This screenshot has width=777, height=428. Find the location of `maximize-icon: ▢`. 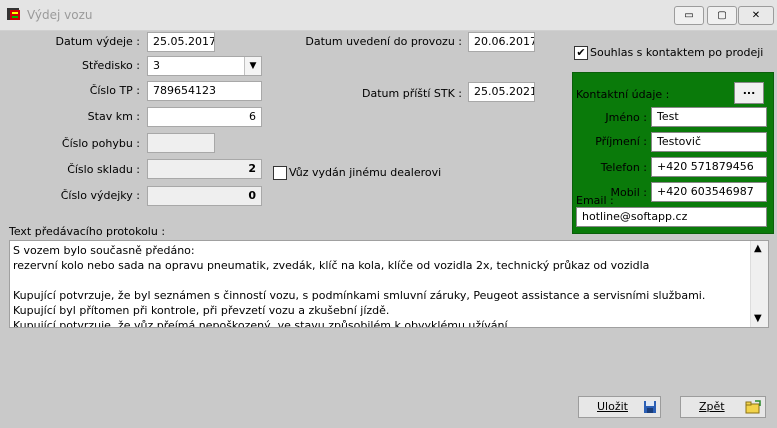

maximize-icon: ▢ is located at coordinates (722, 15).